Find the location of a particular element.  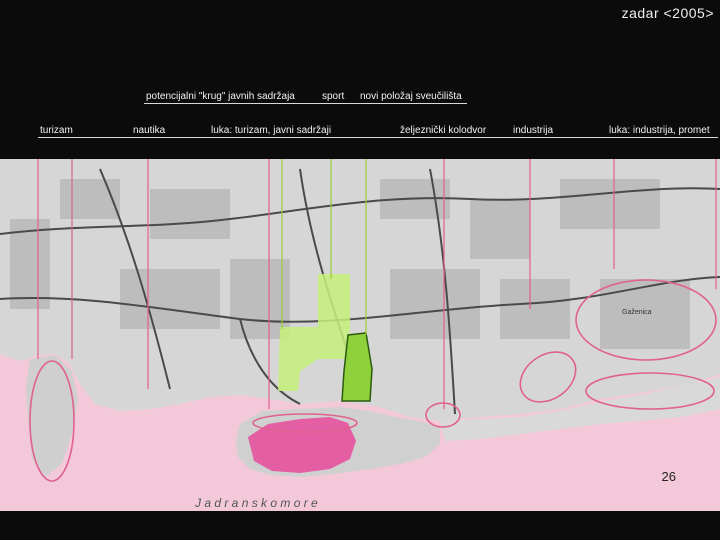

label-university: novi položaj sveučilišta is located at coordinates (411, 96).